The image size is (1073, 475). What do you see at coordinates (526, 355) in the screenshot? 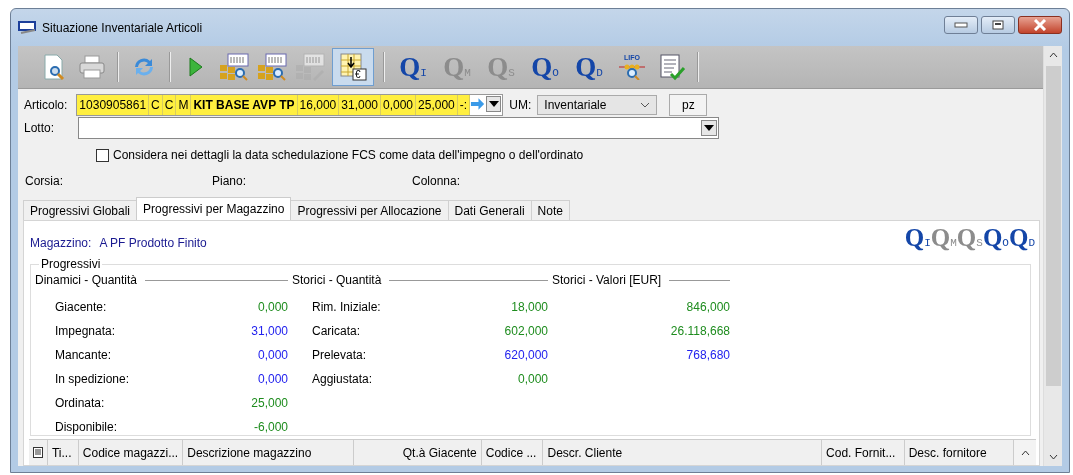
I see `field-value: 620,000` at bounding box center [526, 355].